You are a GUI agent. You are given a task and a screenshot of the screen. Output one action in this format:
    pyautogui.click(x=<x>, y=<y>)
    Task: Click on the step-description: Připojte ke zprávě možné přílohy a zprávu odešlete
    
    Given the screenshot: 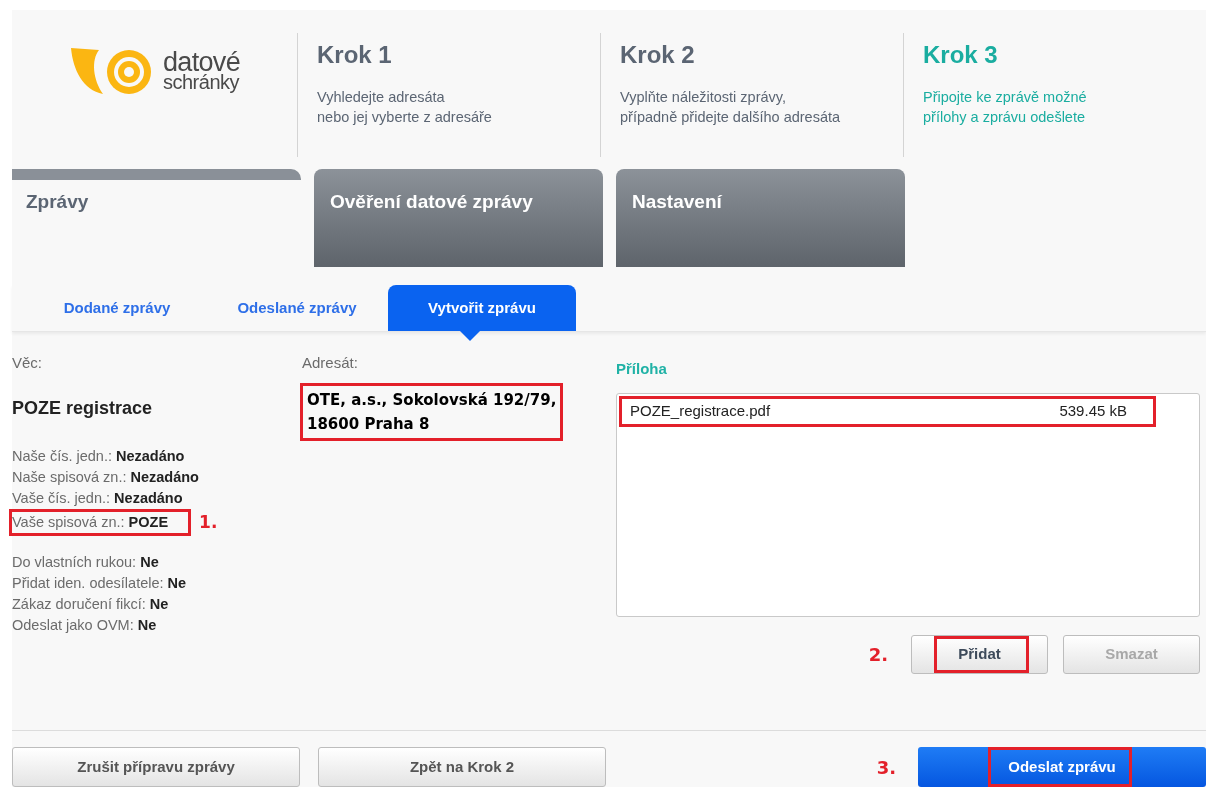 What is the action you would take?
    pyautogui.click(x=1005, y=107)
    